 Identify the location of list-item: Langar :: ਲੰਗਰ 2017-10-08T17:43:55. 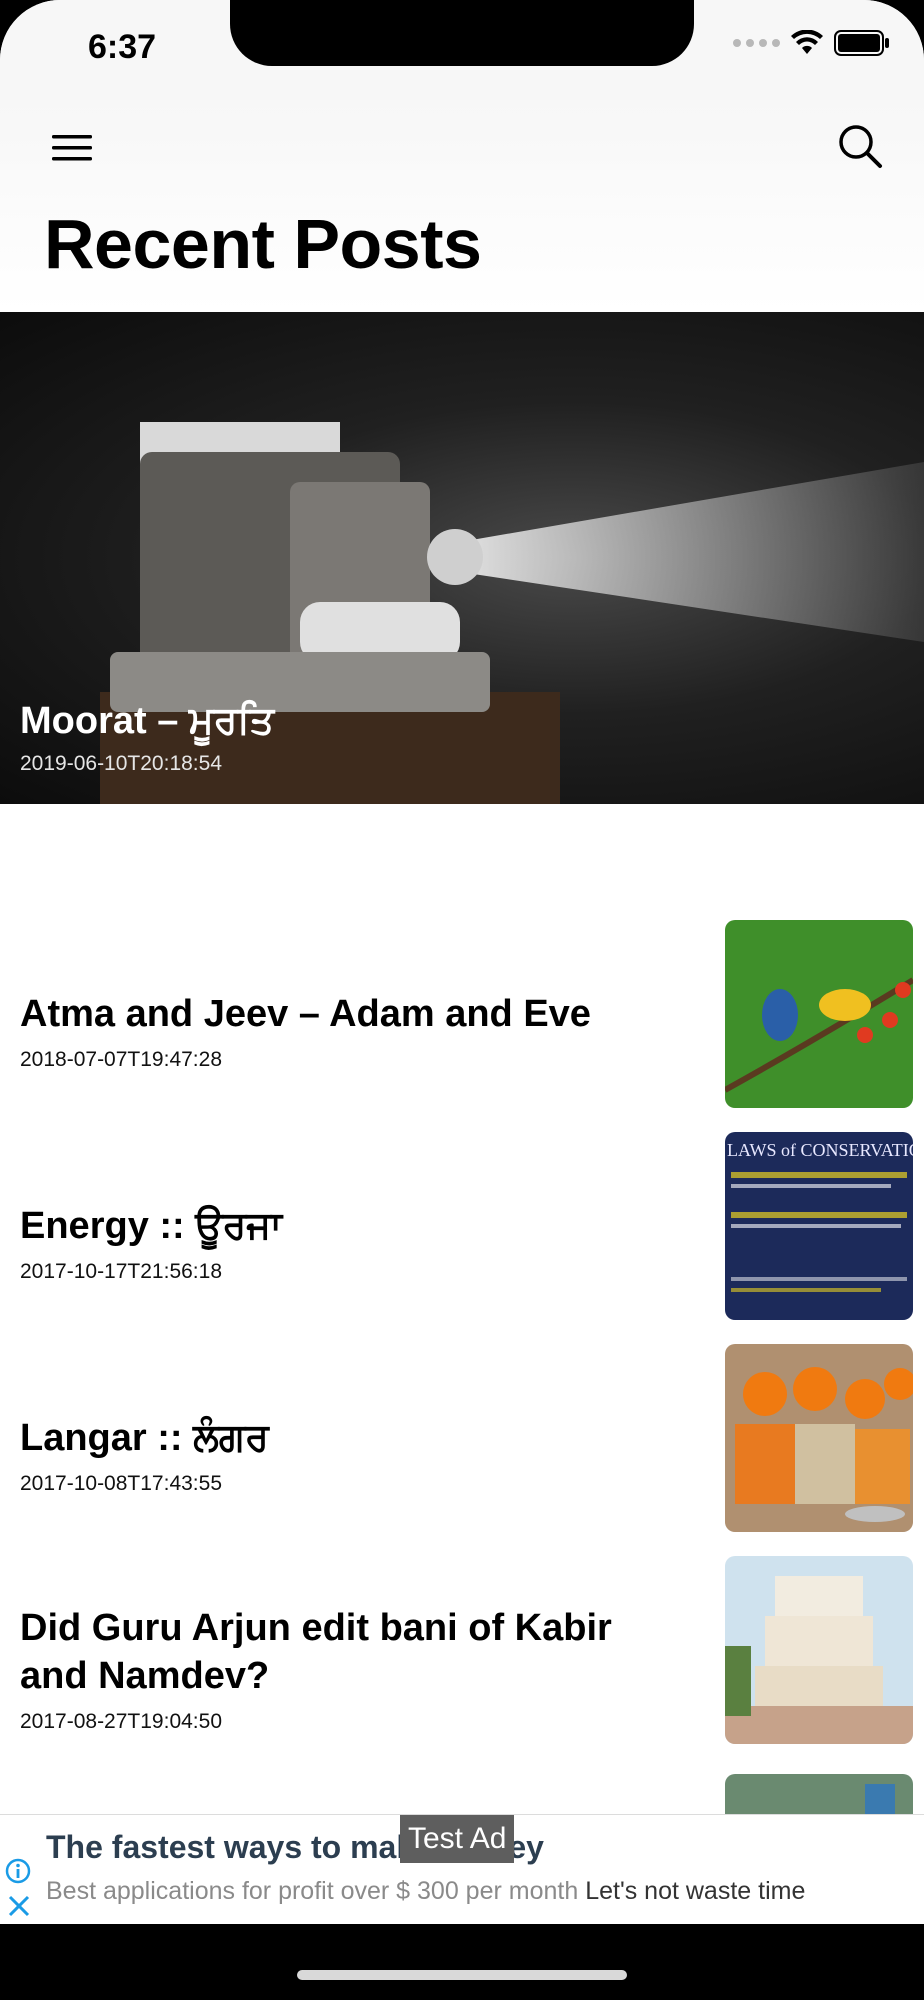
(462, 1439).